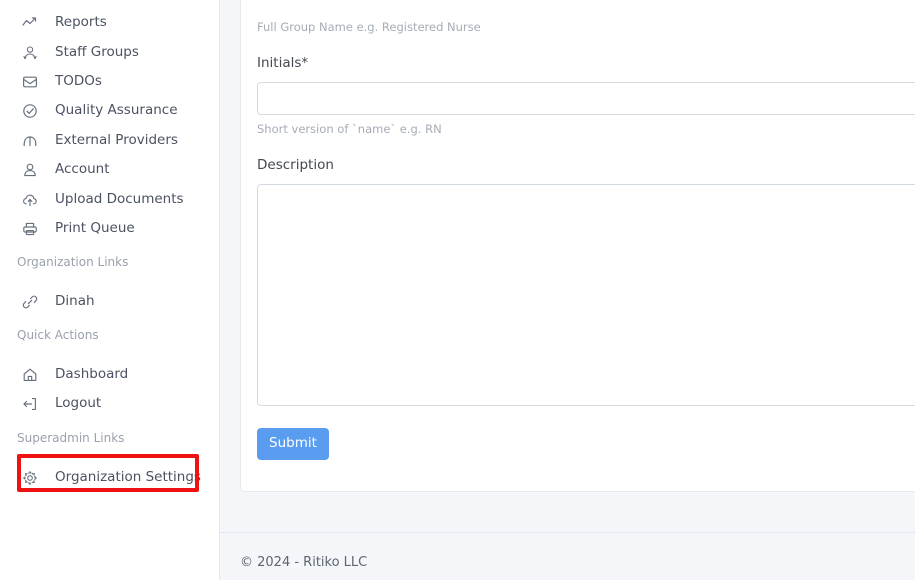 The width and height of the screenshot is (915, 580). Describe the element at coordinates (119, 198) in the screenshot. I see `sidebar-item-label: Upload Documents` at that location.